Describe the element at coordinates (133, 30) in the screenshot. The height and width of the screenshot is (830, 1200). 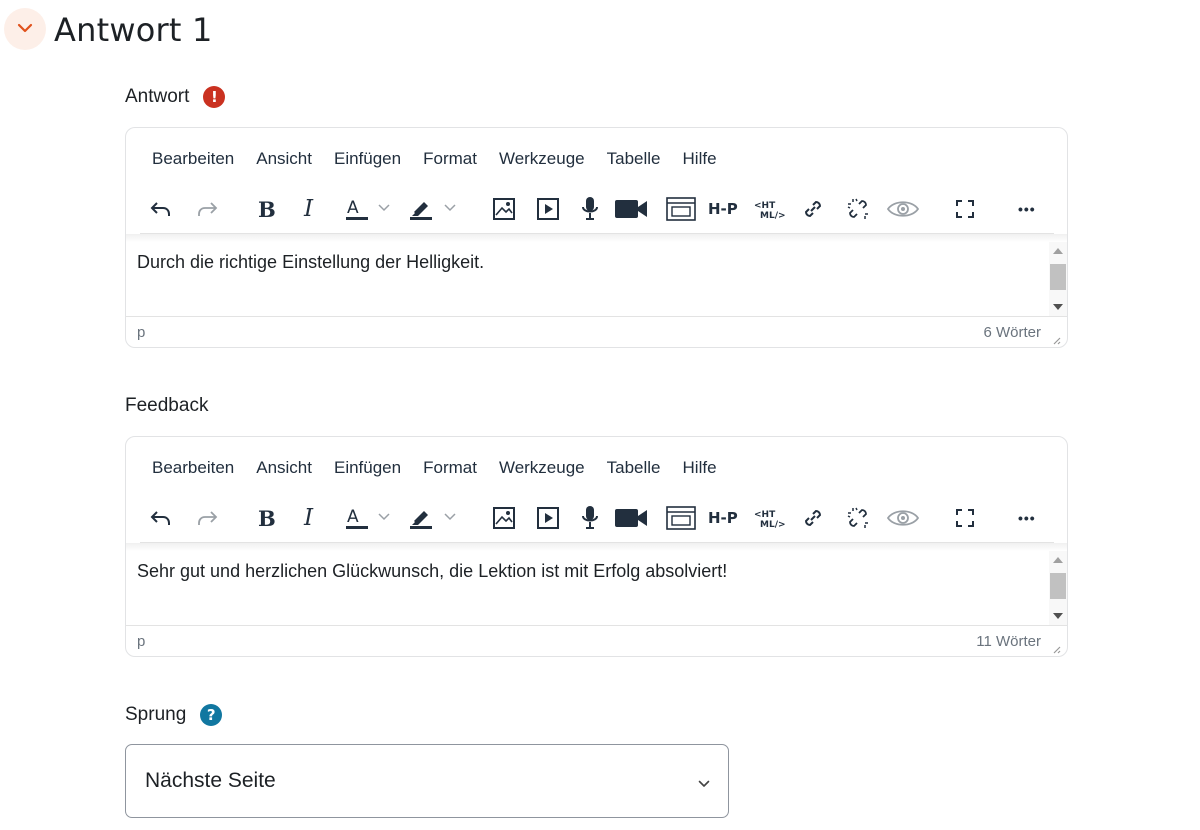
I see `section-title: Antwort 1` at that location.